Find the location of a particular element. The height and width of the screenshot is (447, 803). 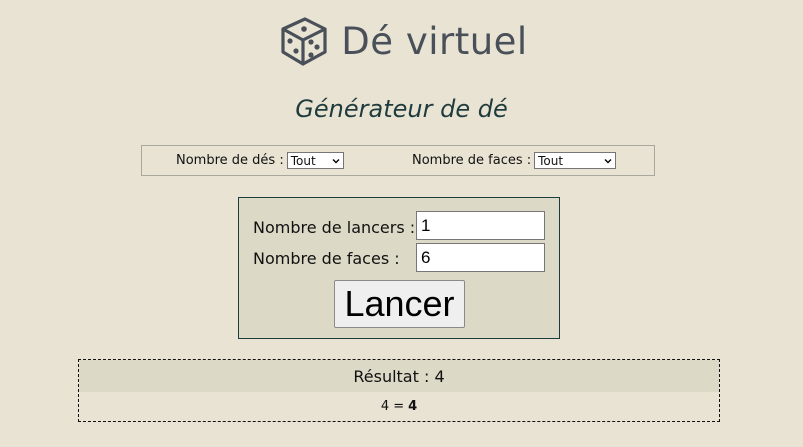

result-label: Résultat : 4 is located at coordinates (399, 376).